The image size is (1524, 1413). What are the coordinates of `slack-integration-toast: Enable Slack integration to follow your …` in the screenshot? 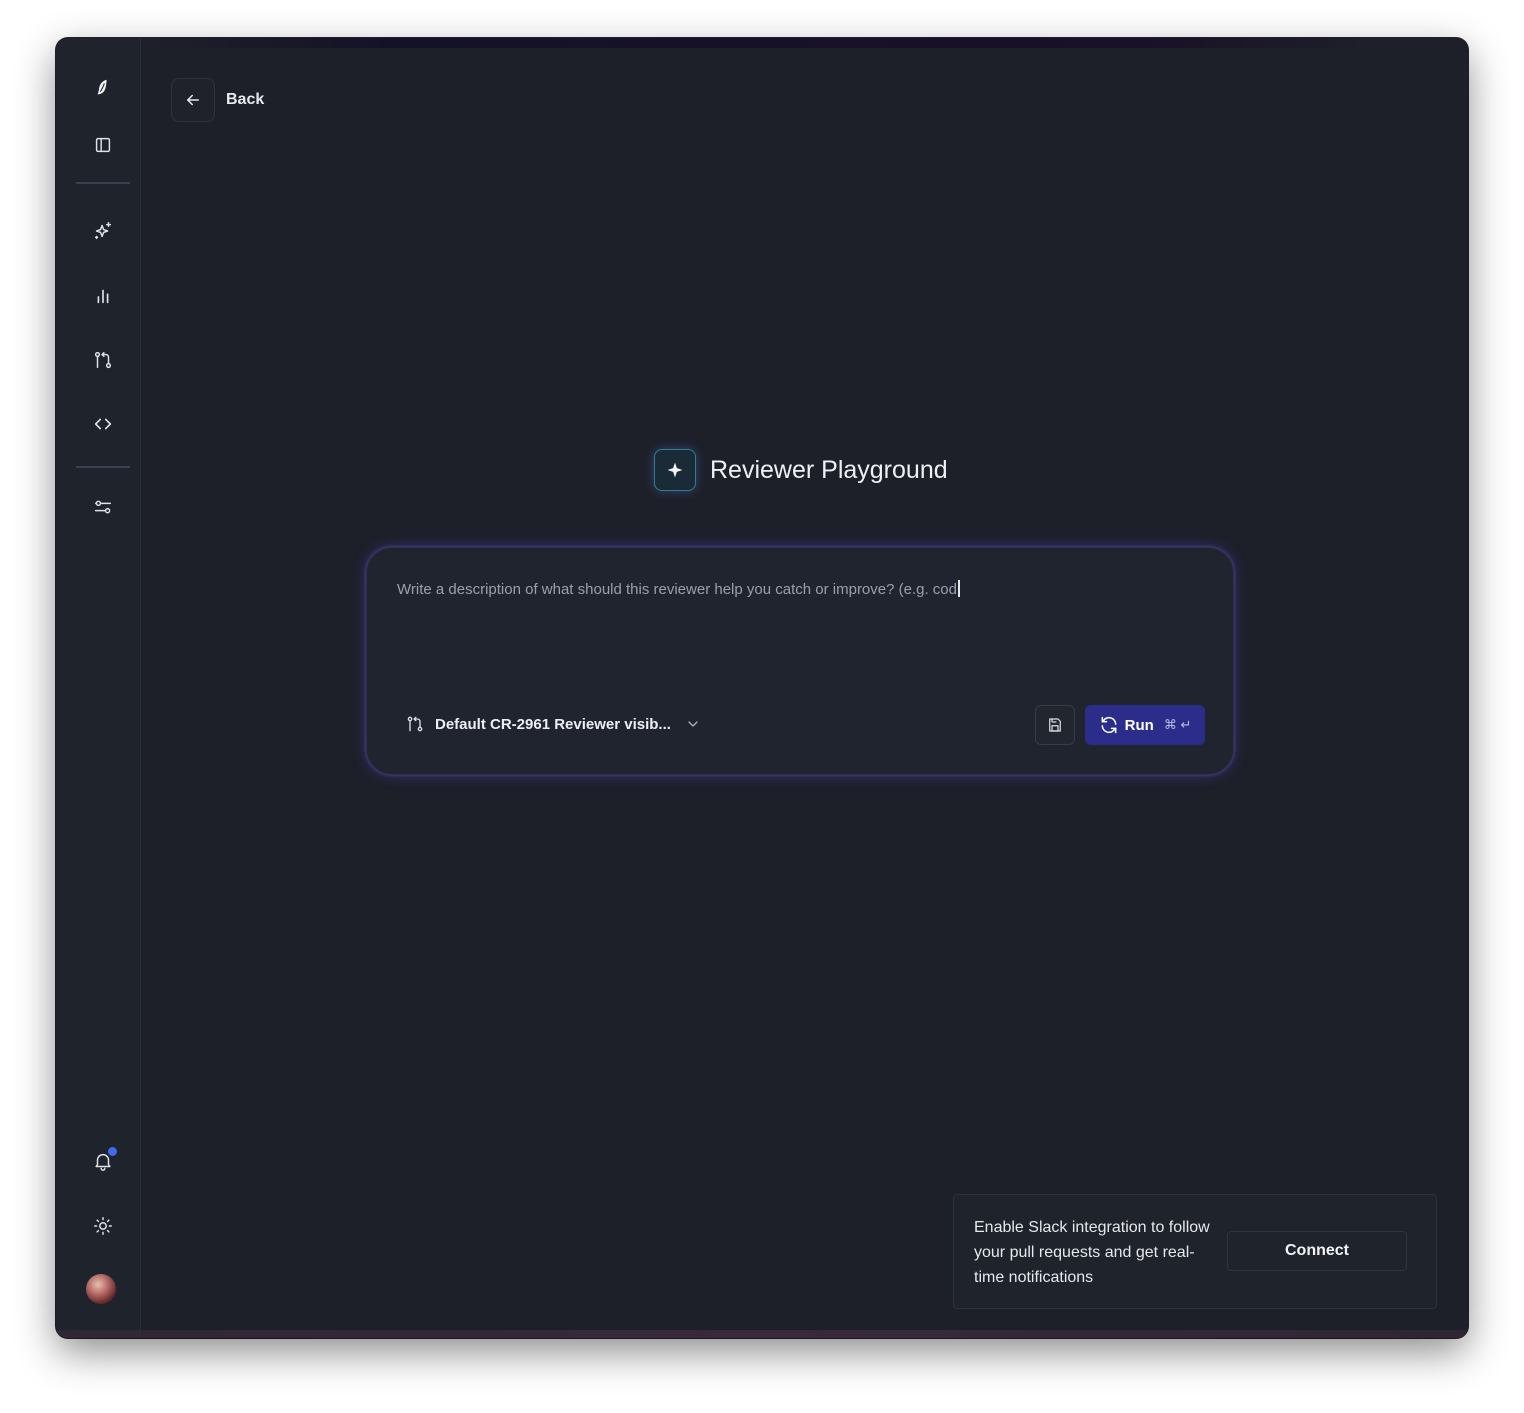 It's located at (1195, 1251).